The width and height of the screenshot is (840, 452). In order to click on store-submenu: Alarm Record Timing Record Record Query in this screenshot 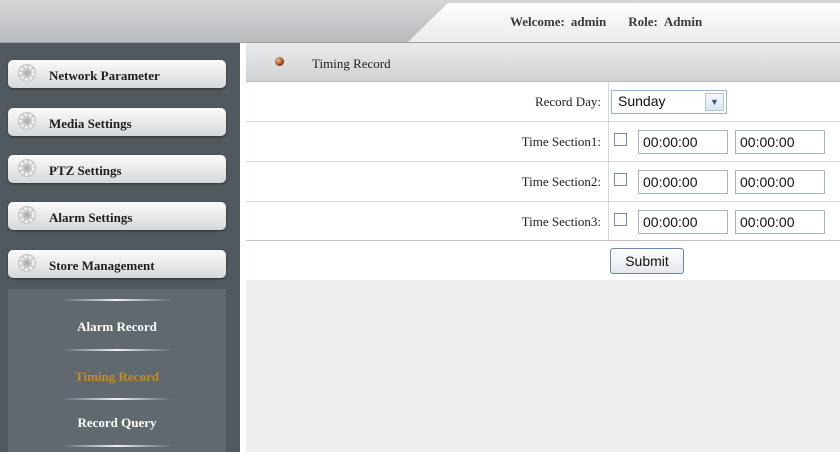, I will do `click(117, 370)`.